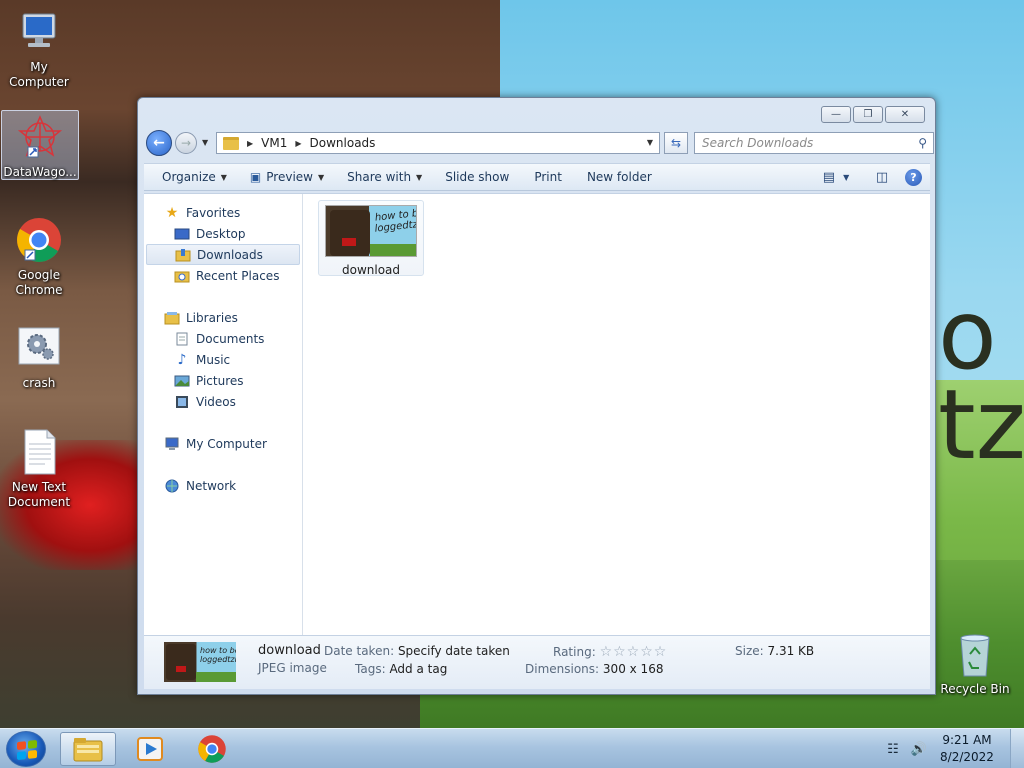  Describe the element at coordinates (474, 177) in the screenshot. I see `slide-show-button: Slide show` at that location.